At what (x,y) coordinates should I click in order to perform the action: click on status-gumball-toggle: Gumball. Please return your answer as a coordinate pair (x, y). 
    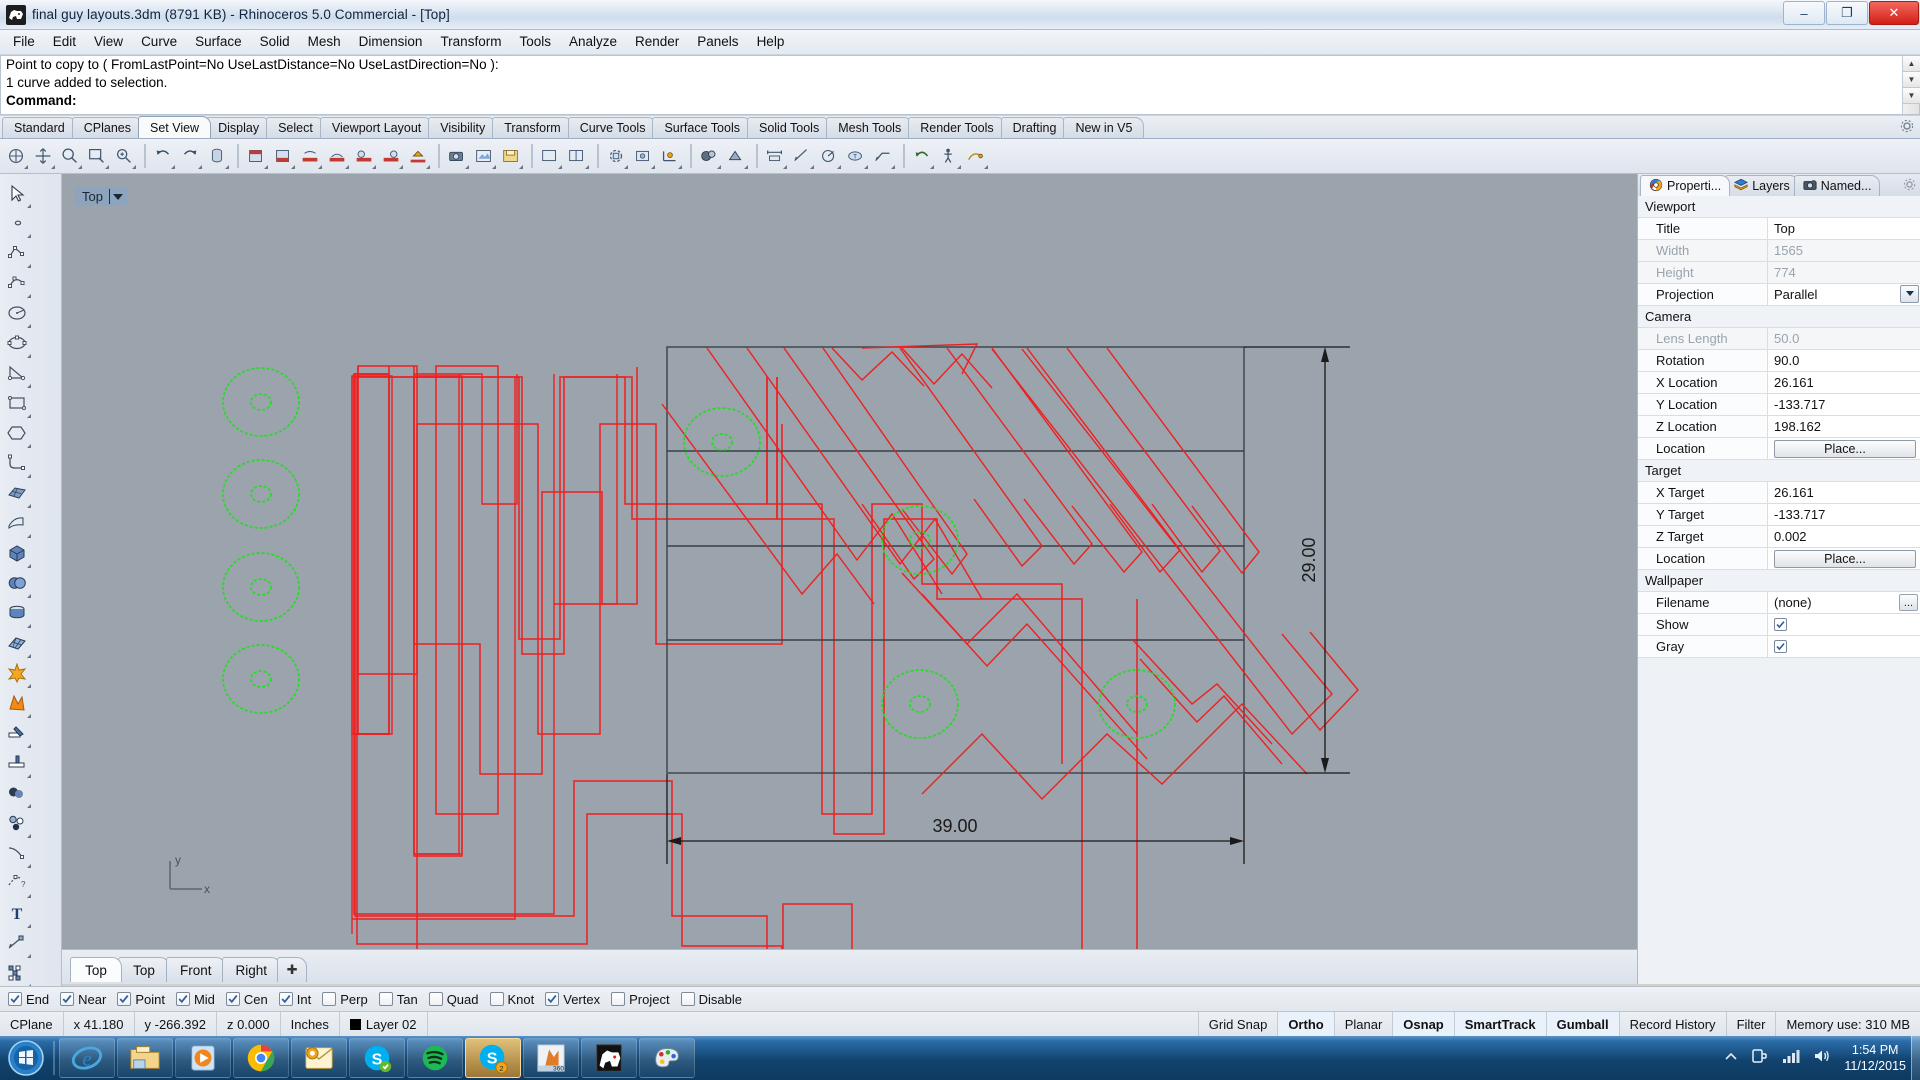
    Looking at the image, I should click on (1583, 1024).